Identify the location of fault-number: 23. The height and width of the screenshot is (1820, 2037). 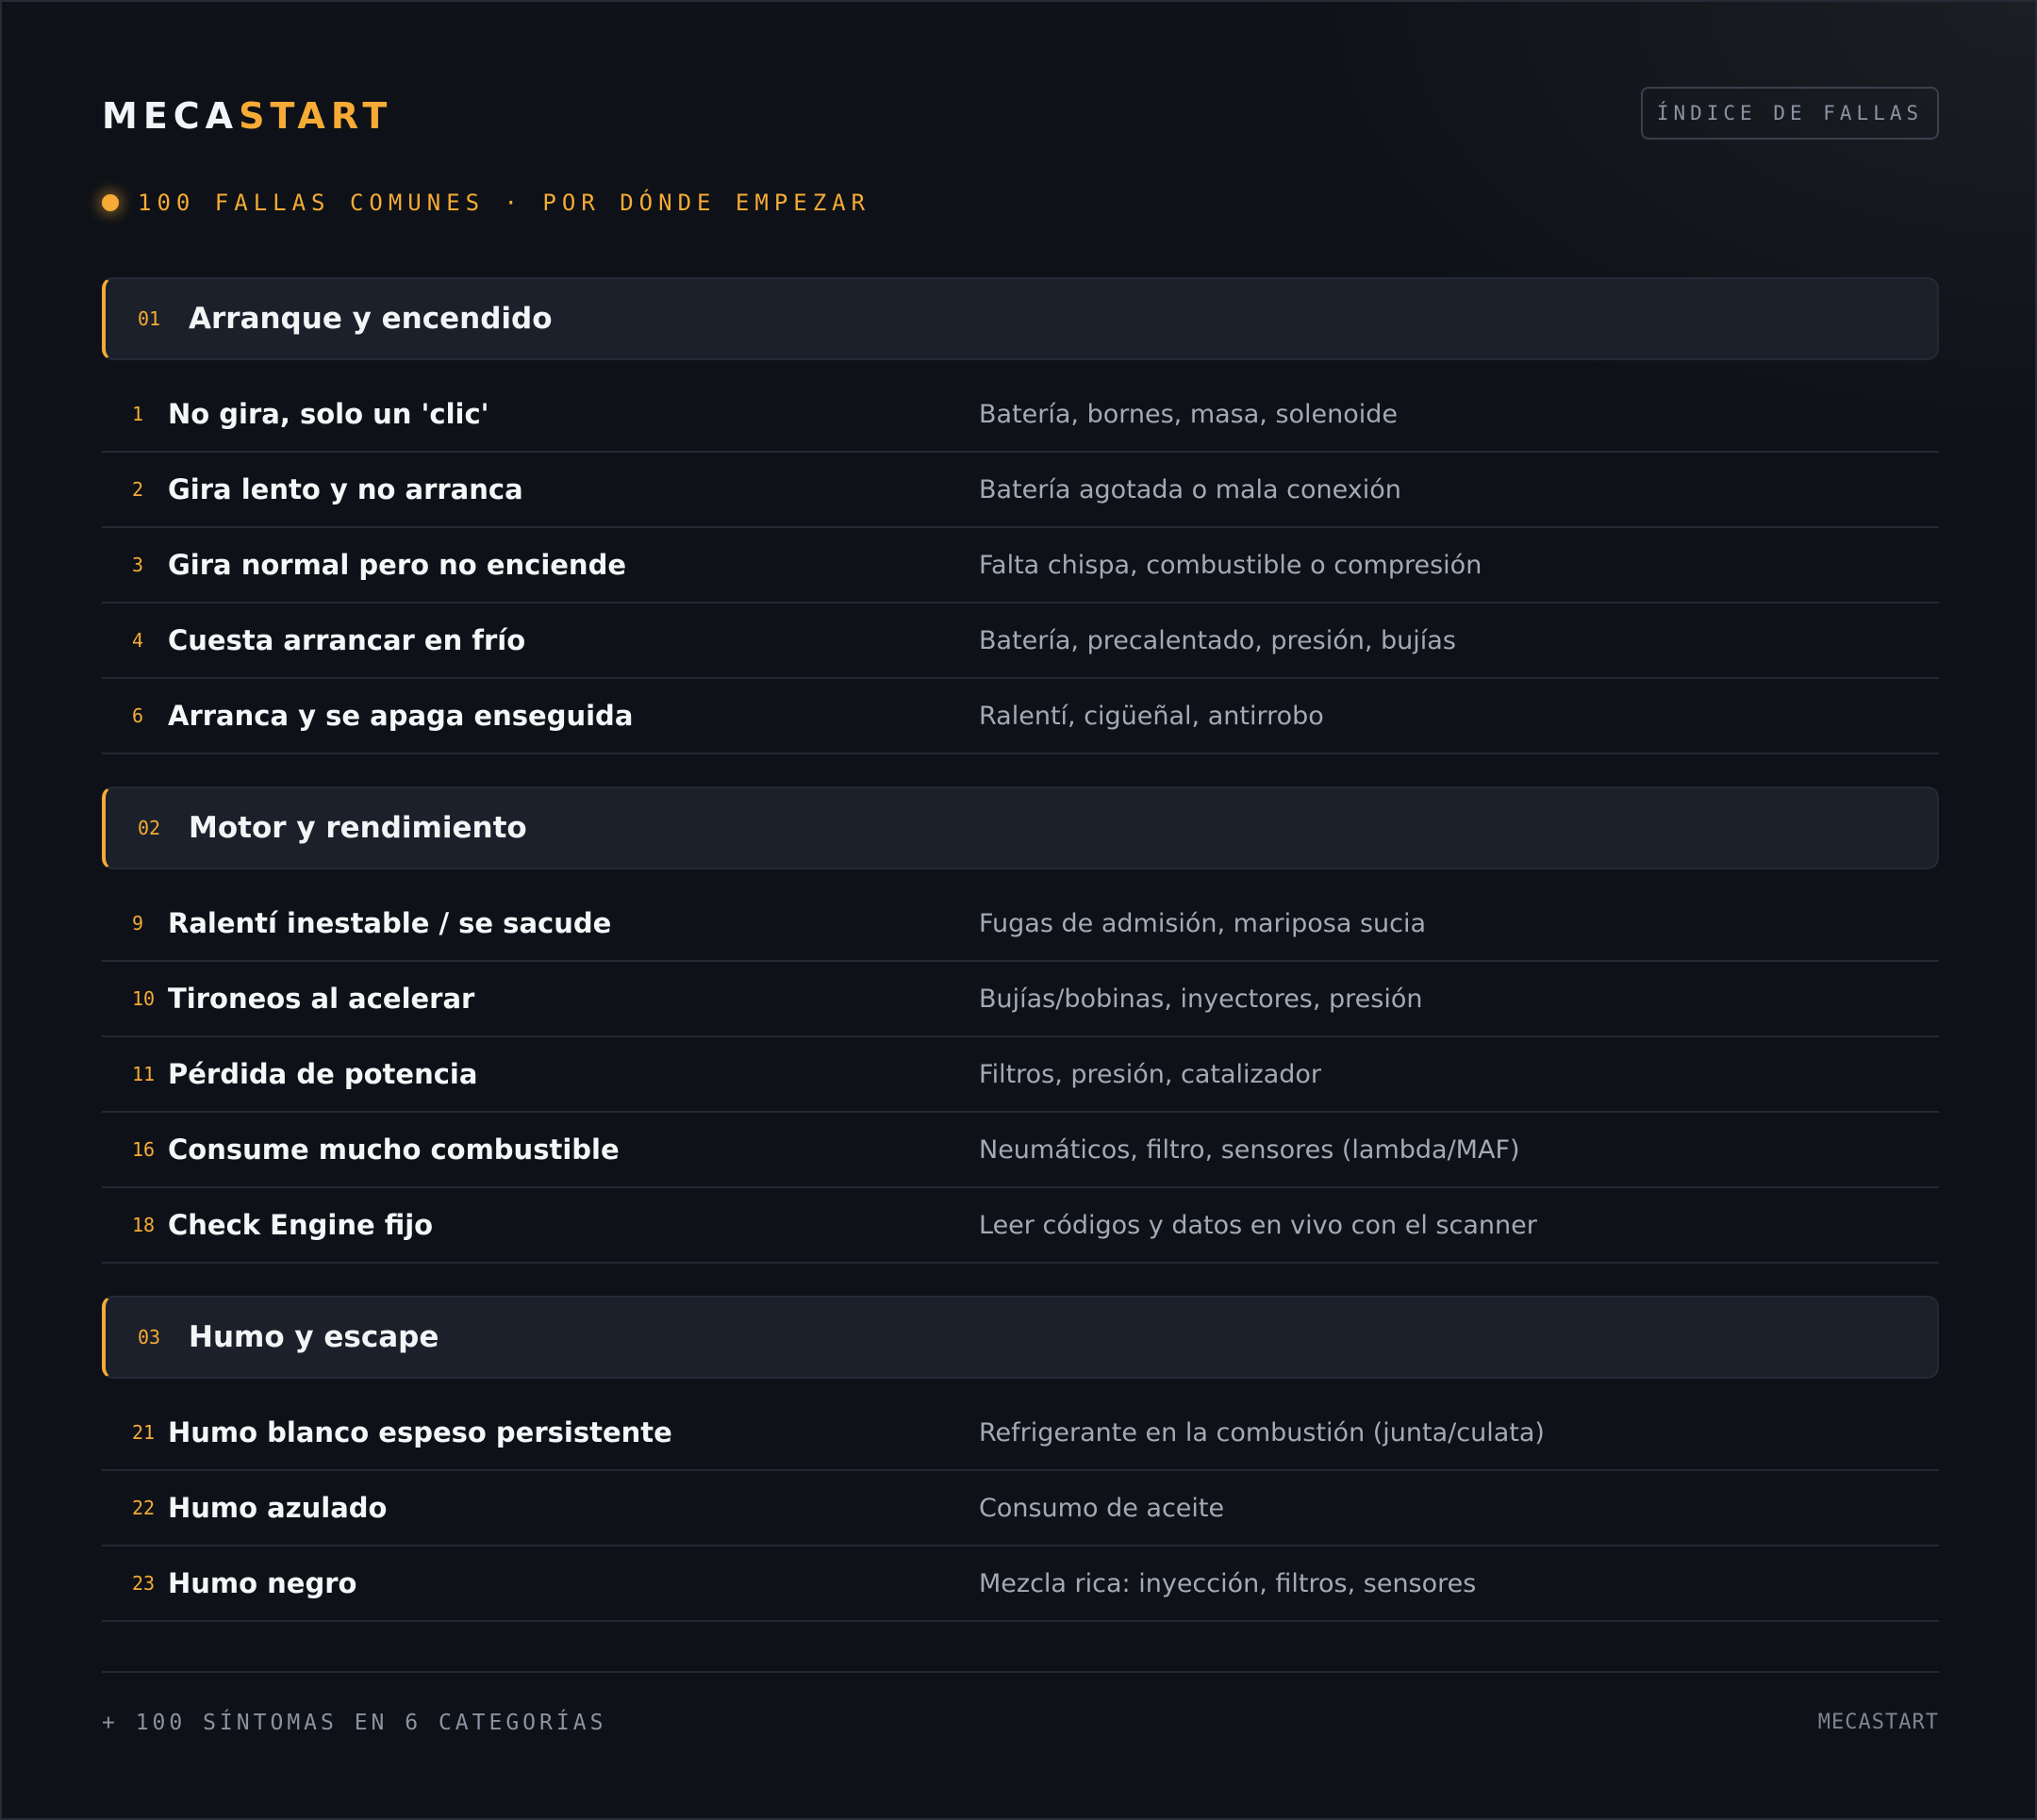
(144, 1583).